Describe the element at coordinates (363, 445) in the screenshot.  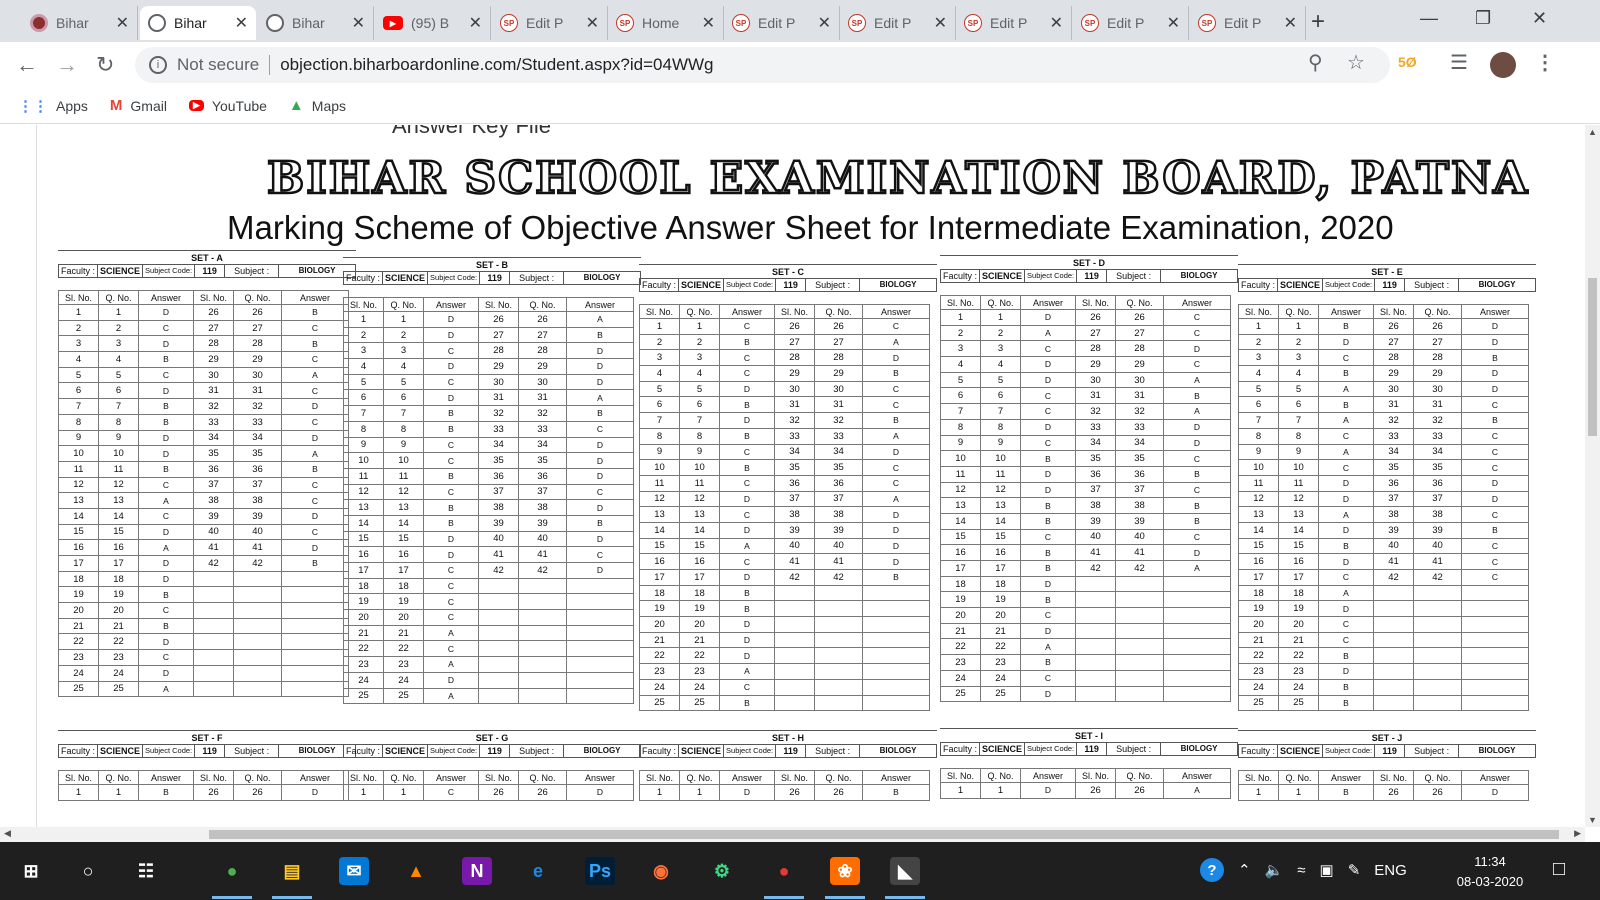
I see `number-cell: 9` at that location.